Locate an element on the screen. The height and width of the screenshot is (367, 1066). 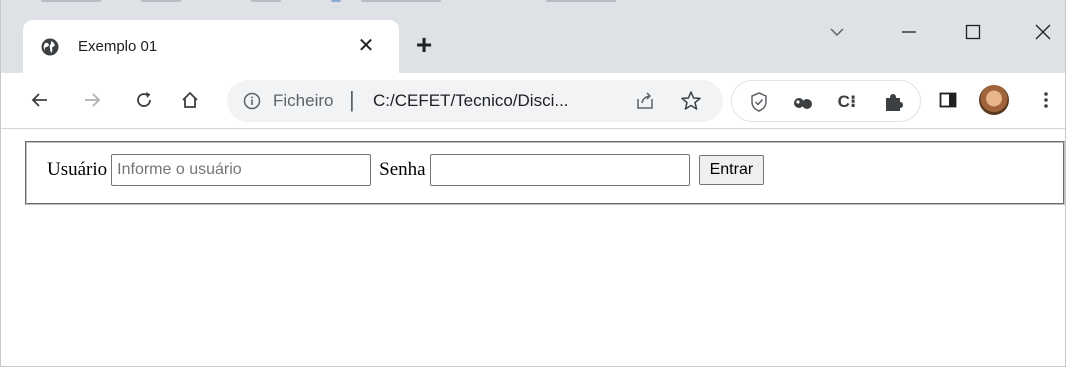
back-button is located at coordinates (40, 100).